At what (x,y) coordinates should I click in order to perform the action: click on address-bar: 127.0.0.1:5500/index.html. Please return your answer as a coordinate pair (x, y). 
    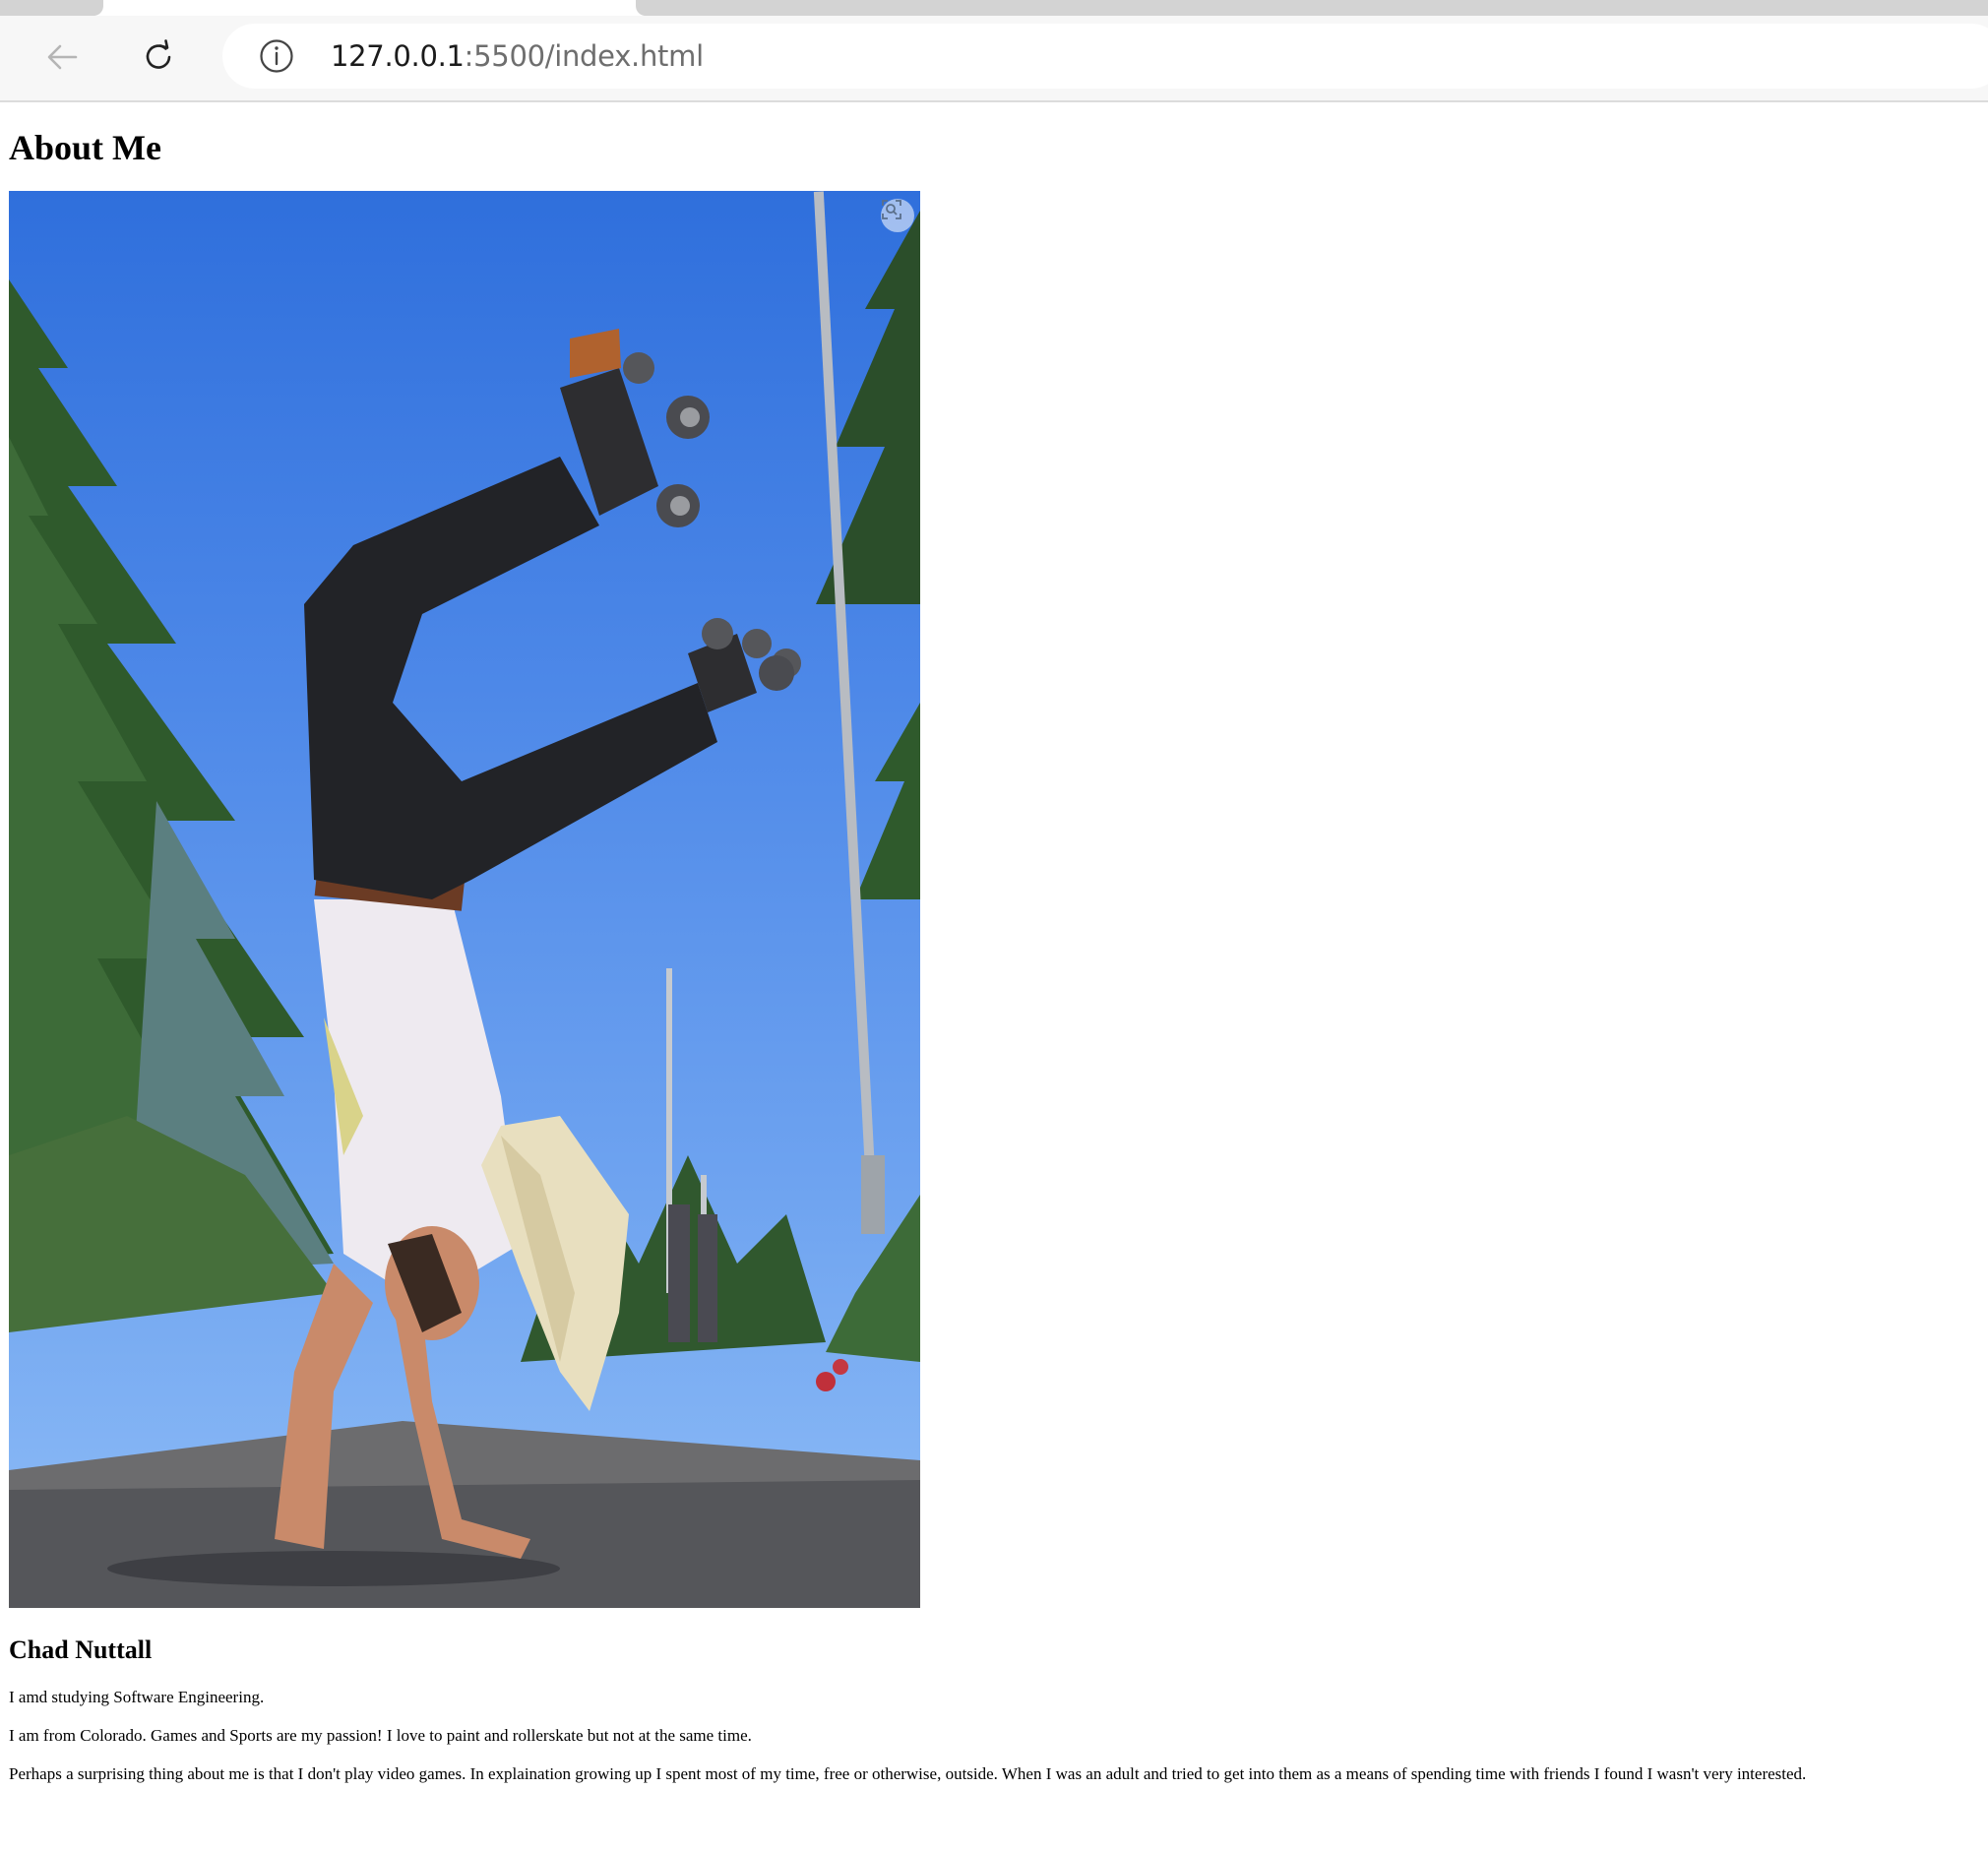
    Looking at the image, I should click on (1105, 56).